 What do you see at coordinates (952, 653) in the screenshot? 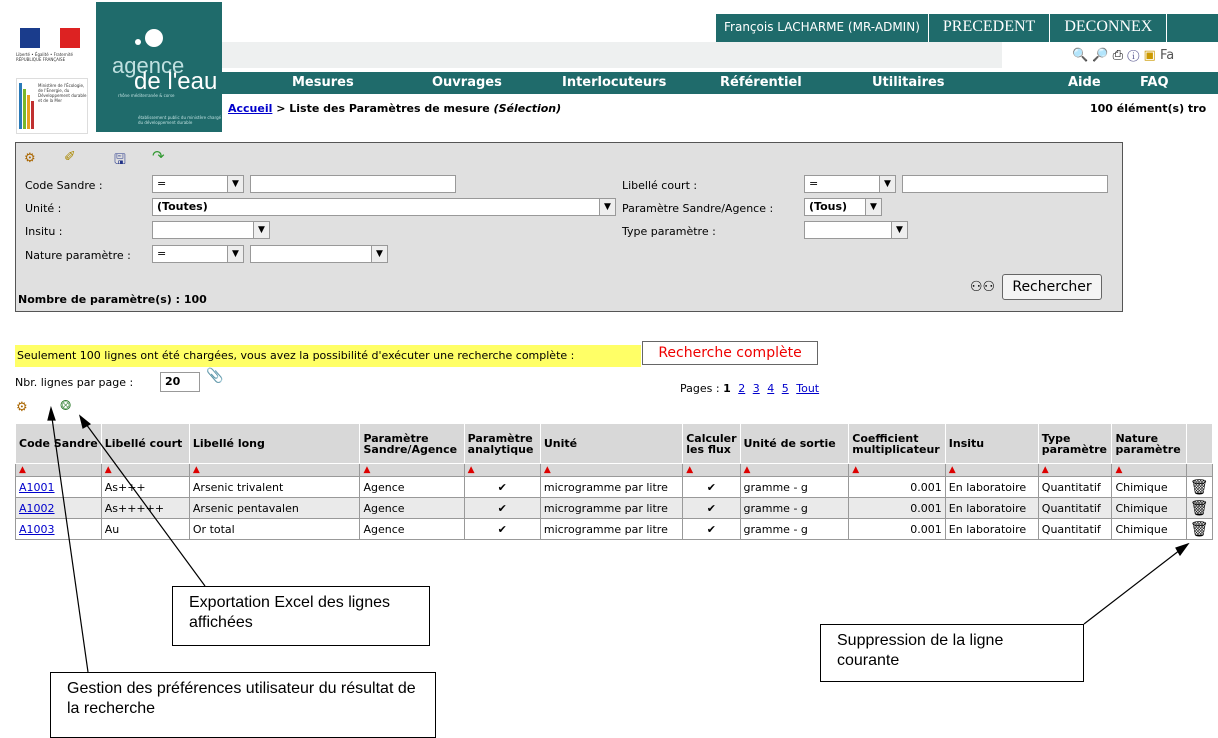
I see `callout-delete-row: Suppression de la ligne courante` at bounding box center [952, 653].